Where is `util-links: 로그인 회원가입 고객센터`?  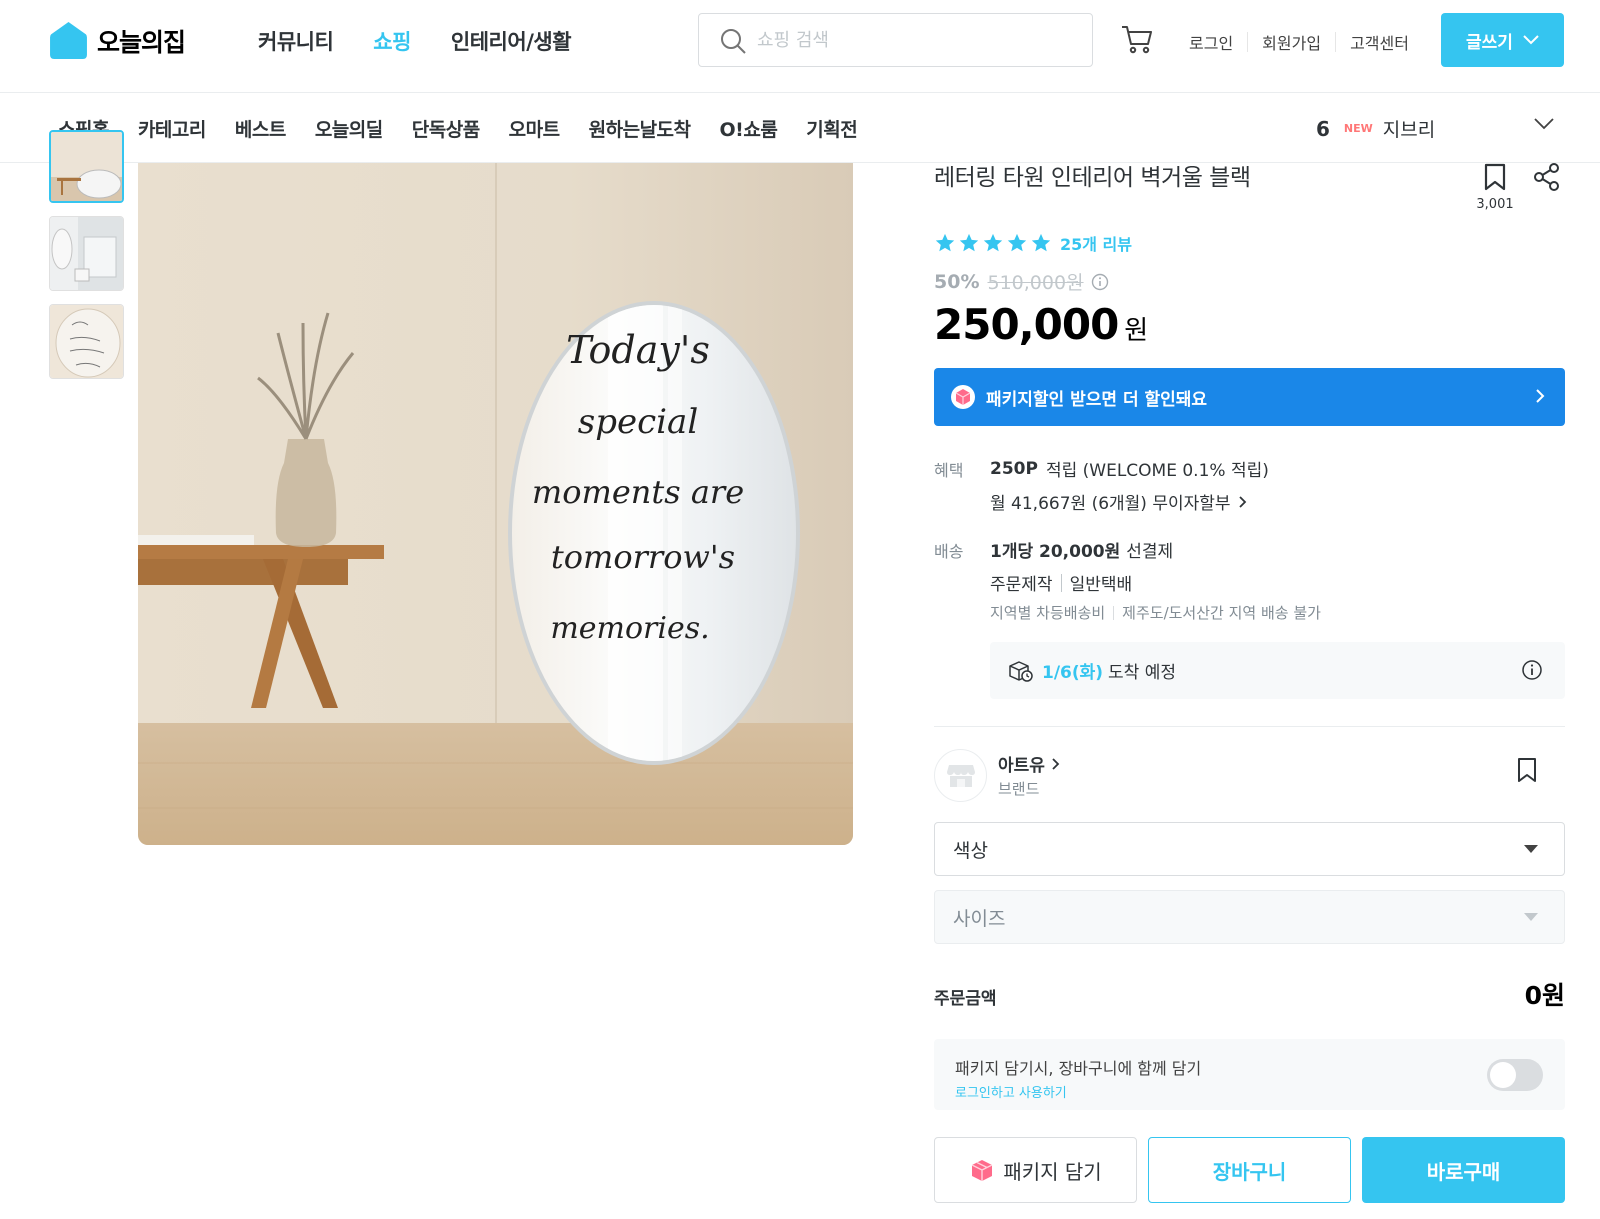
util-links: 로그인 회원가입 고객센터 is located at coordinates (1299, 42).